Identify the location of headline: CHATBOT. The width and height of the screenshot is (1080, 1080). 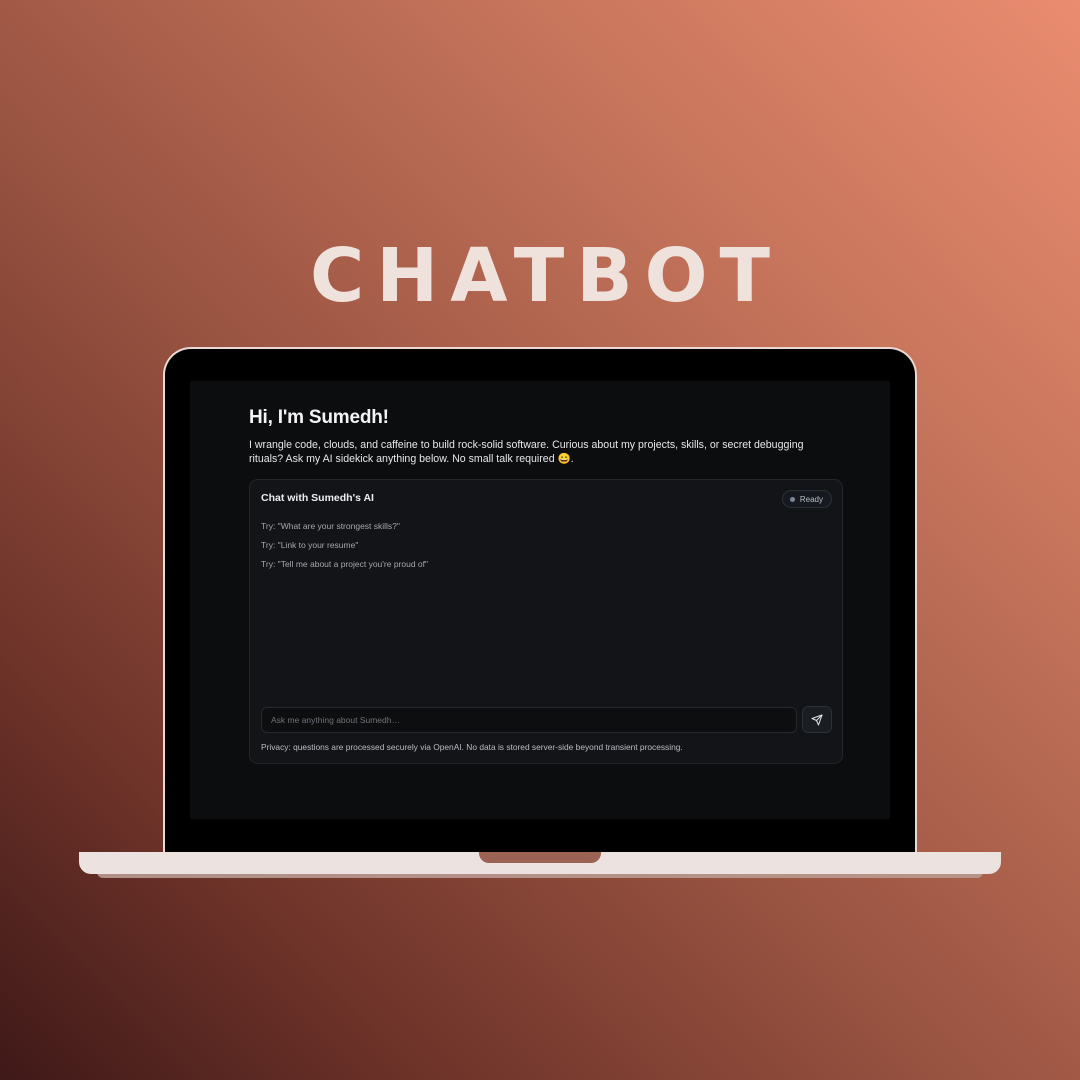
(546, 276).